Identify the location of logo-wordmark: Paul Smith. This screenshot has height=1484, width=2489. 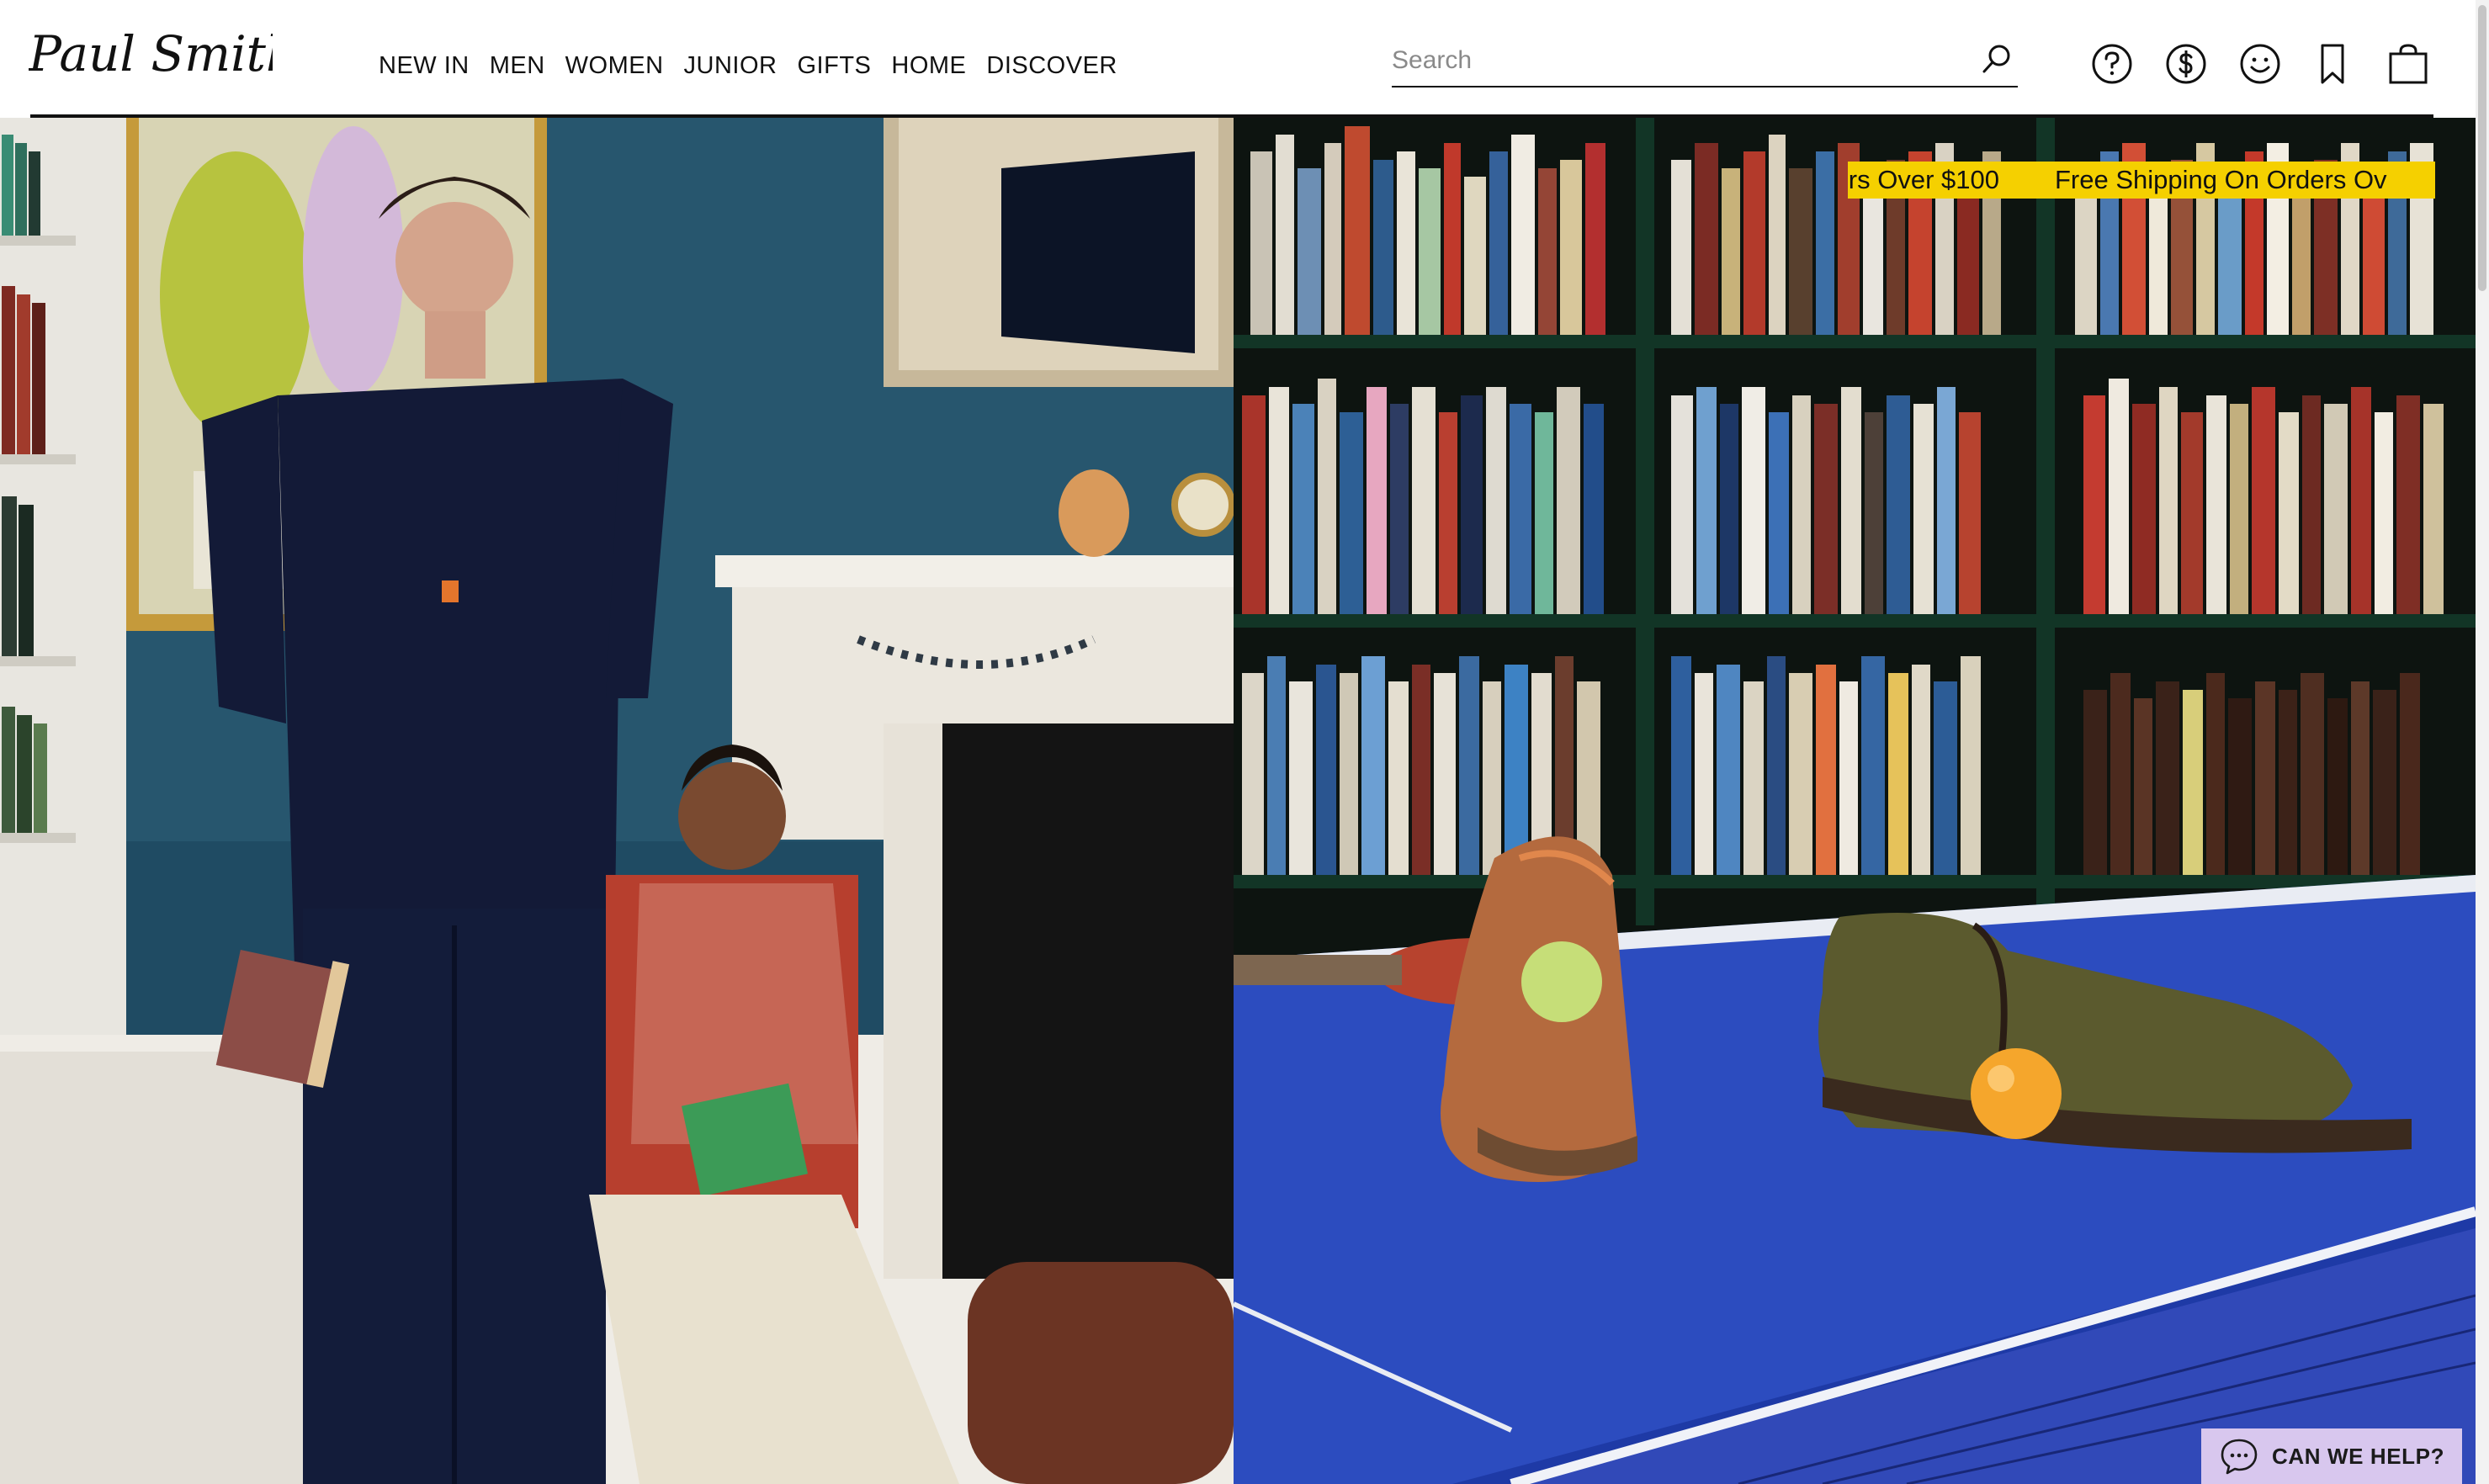
(151, 56).